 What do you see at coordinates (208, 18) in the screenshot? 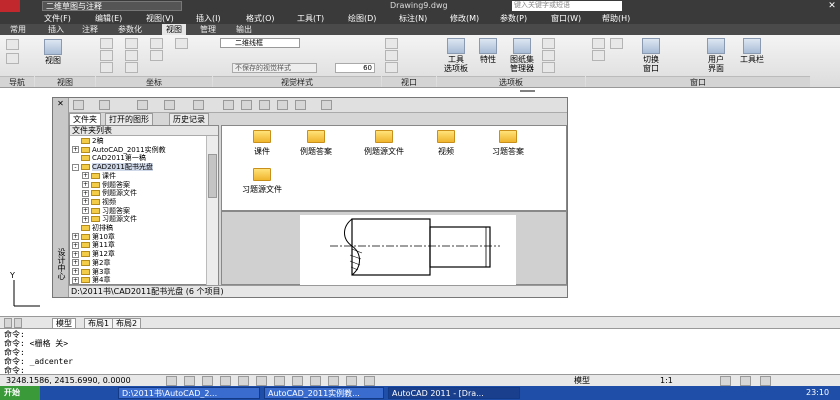
I see `menu-insert: 插入(I)` at bounding box center [208, 18].